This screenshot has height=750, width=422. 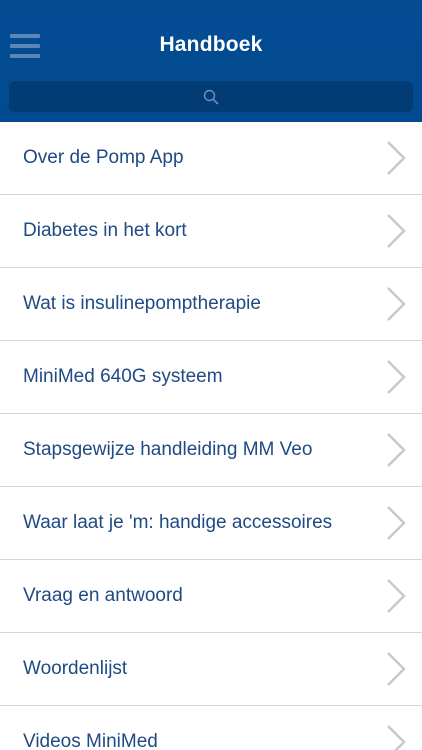 What do you see at coordinates (75, 668) in the screenshot?
I see `list-item-label: Woordenlijst` at bounding box center [75, 668].